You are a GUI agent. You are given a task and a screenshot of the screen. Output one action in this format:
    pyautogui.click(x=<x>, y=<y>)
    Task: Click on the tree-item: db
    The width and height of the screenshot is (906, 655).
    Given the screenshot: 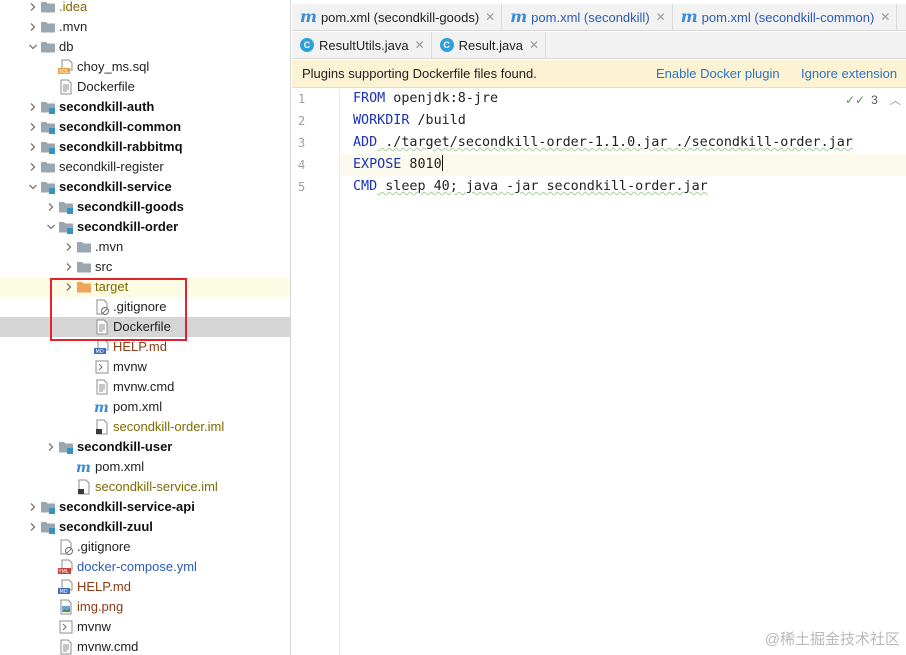 What is the action you would take?
    pyautogui.click(x=145, y=47)
    